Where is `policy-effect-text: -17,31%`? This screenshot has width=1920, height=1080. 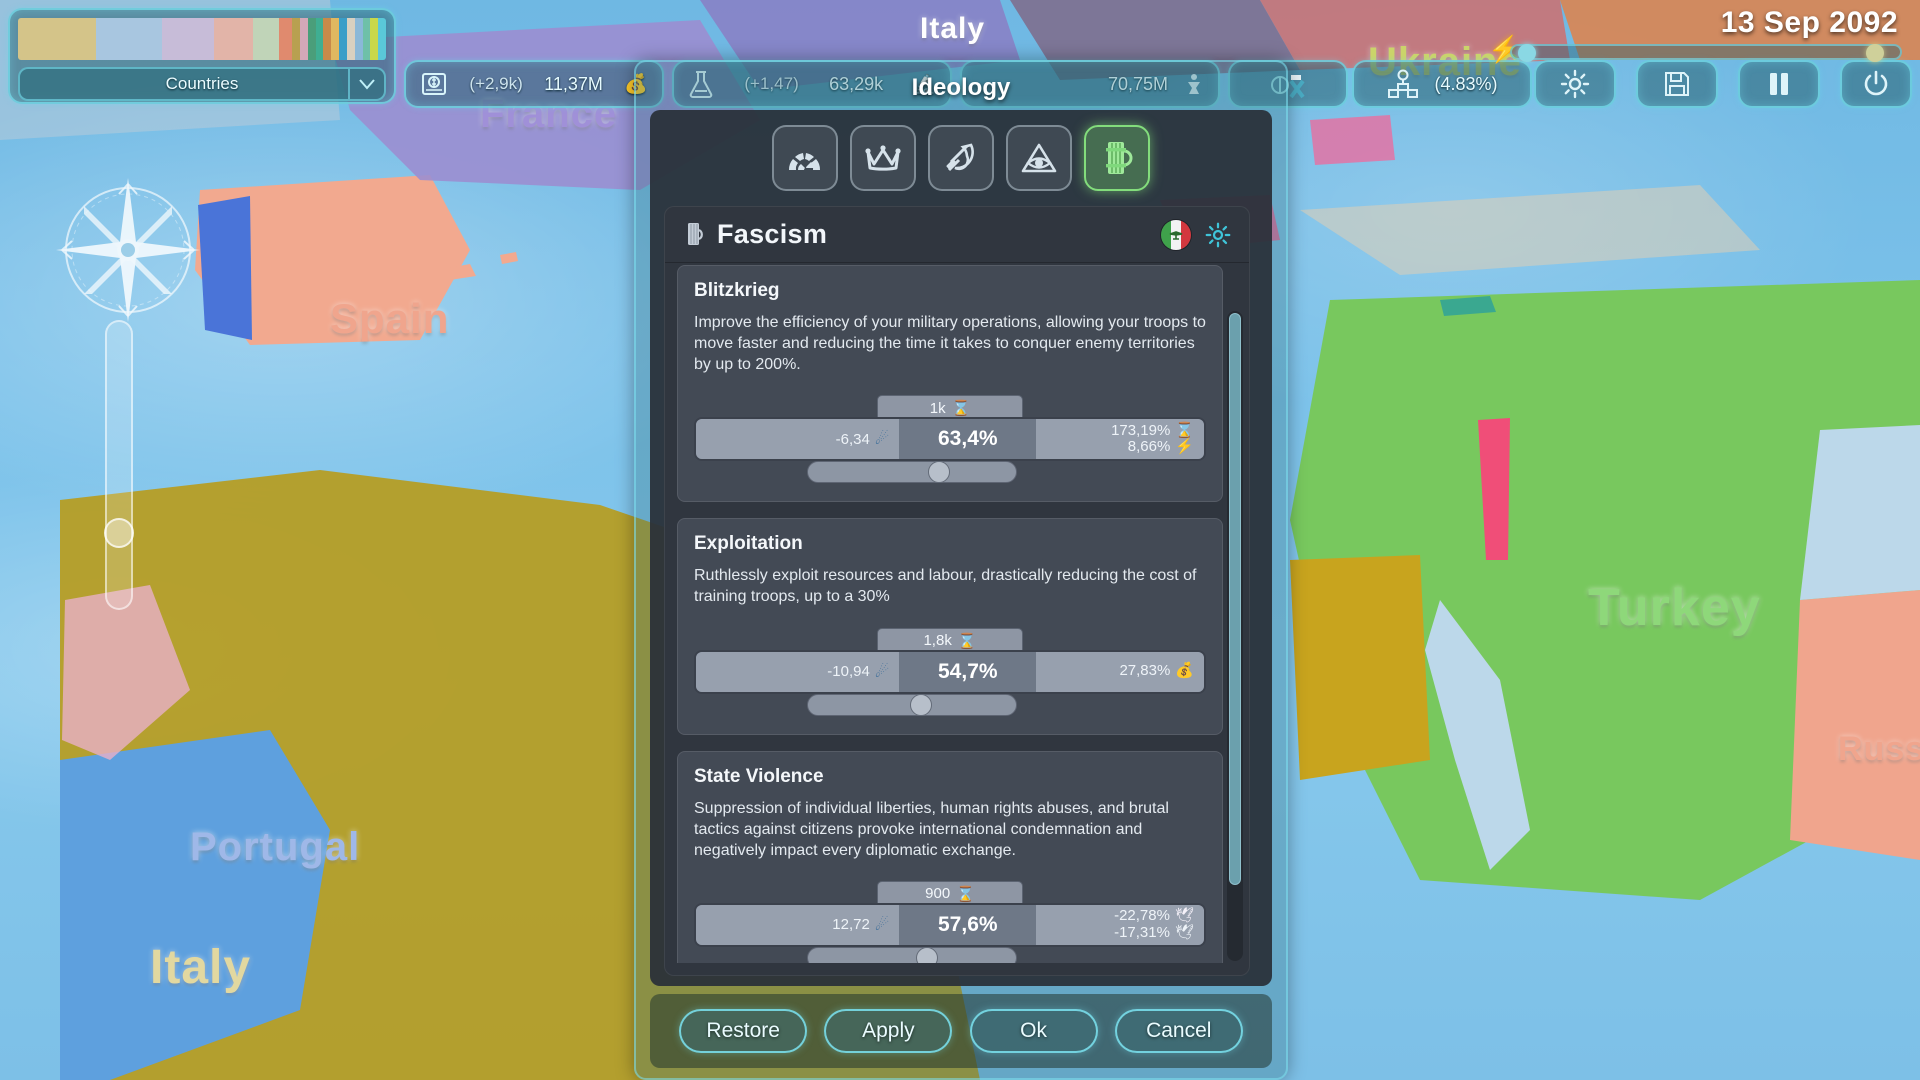
policy-effect-text: -17,31% is located at coordinates (1142, 932).